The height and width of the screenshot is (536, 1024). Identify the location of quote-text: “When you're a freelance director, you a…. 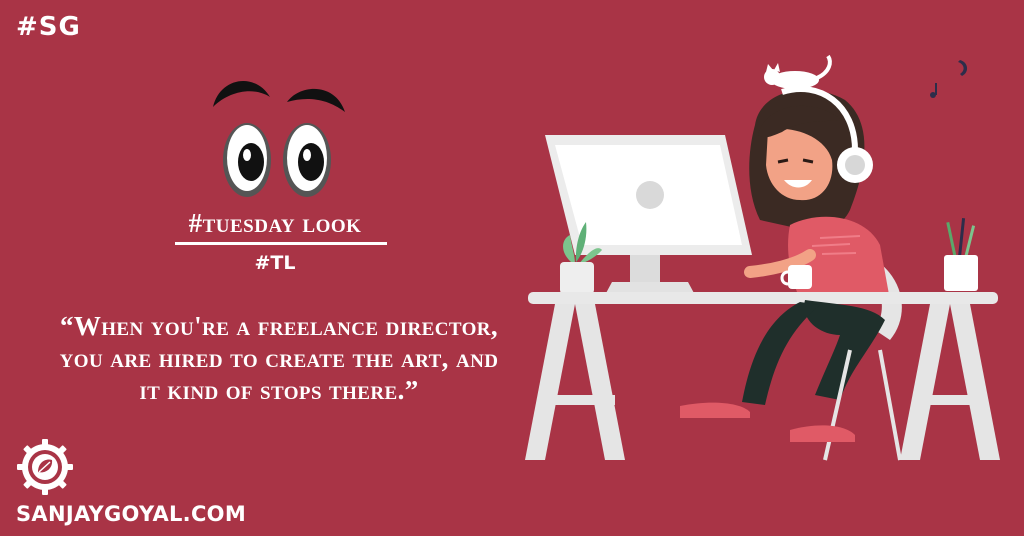
(279, 358).